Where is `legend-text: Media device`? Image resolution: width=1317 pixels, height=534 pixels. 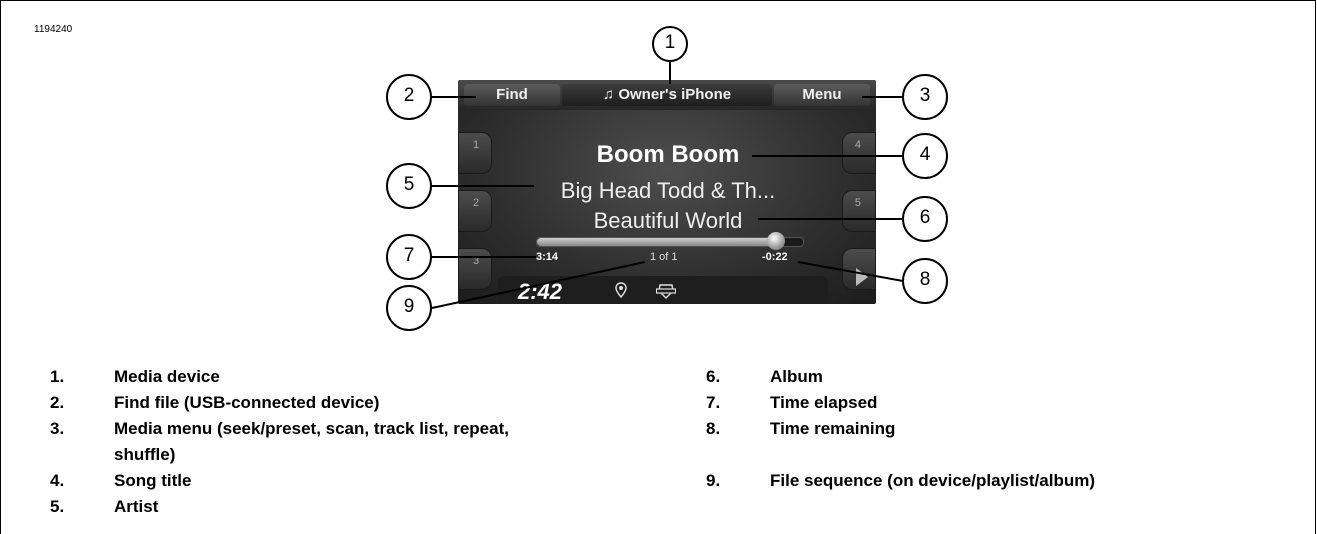 legend-text: Media device is located at coordinates (167, 376).